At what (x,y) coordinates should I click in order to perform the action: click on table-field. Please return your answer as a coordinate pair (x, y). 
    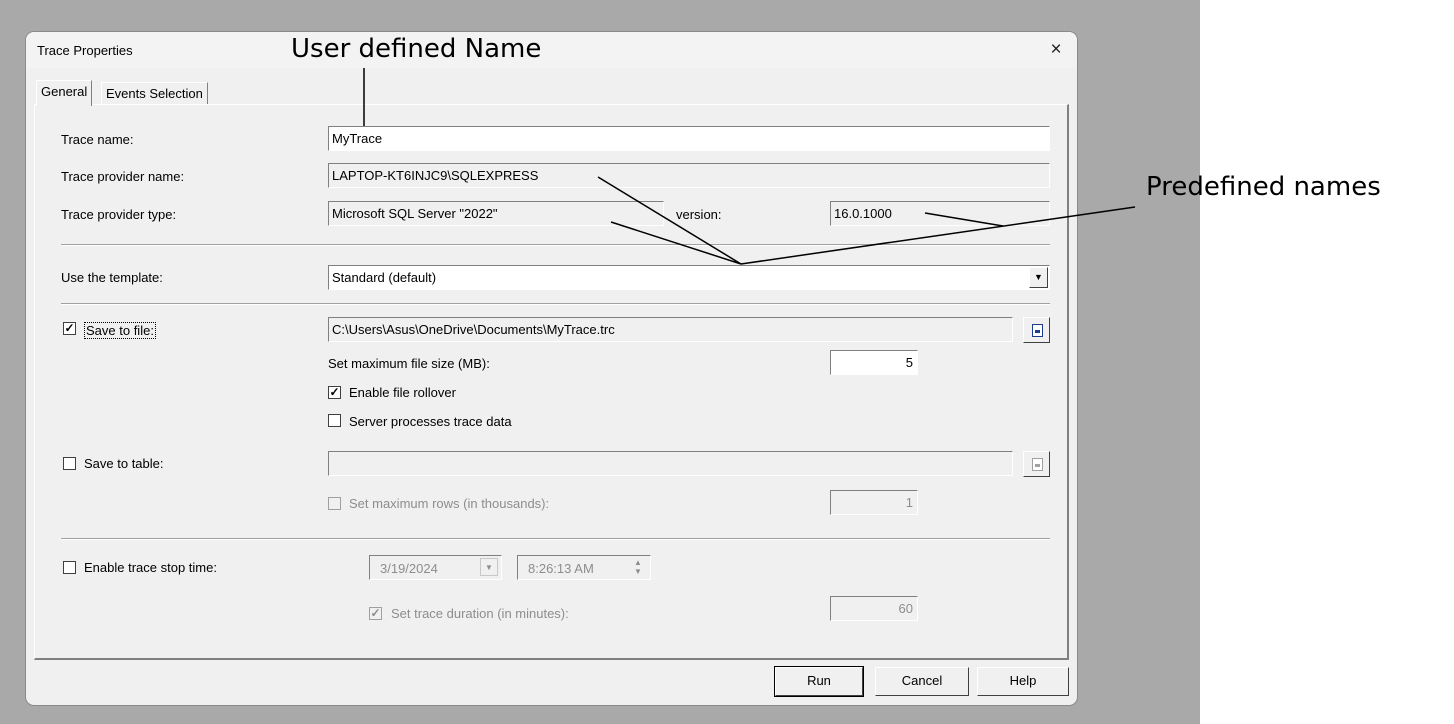
    Looking at the image, I should click on (670, 463).